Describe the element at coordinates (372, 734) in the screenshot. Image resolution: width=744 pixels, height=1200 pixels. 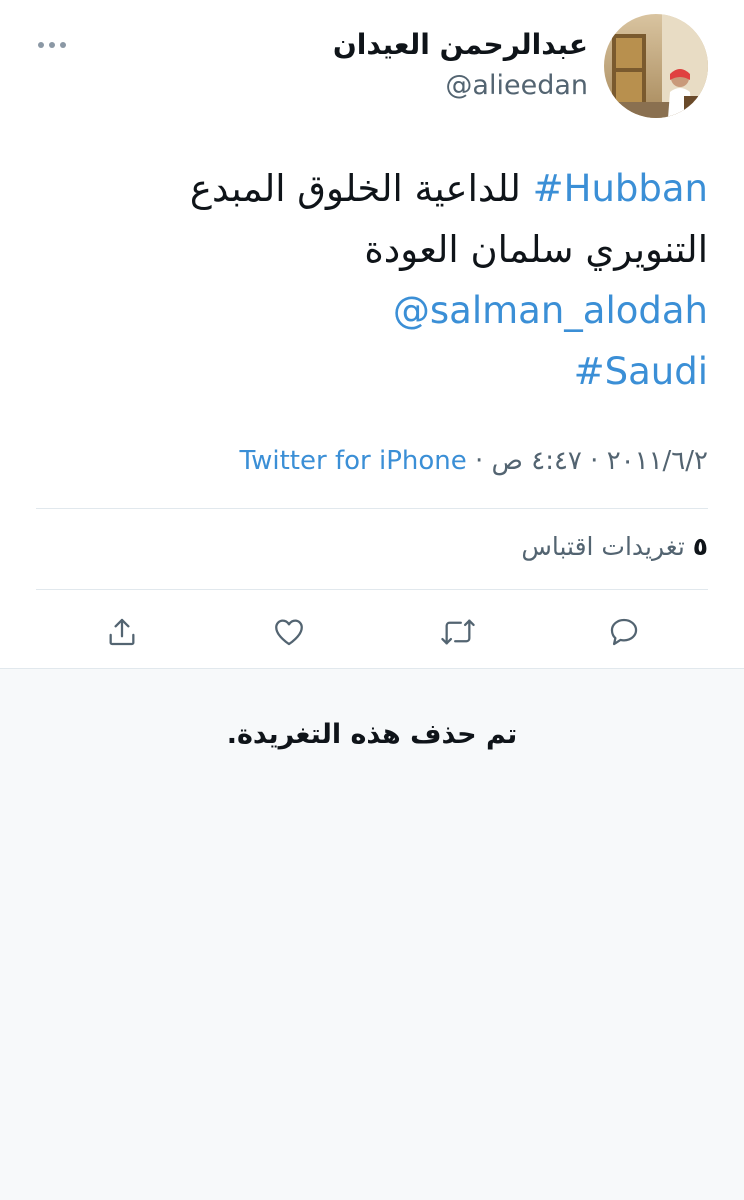
I see `deleted-tweet-notice: تم حذف هذه التغريدة.` at that location.